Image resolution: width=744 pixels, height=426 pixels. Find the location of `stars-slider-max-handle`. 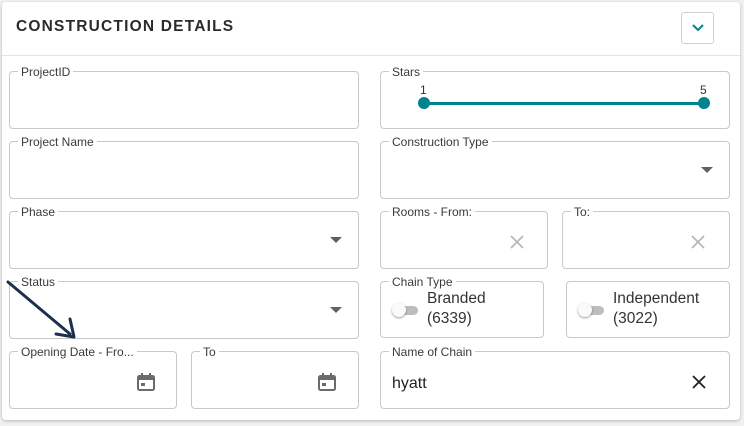

stars-slider-max-handle is located at coordinates (704, 103).